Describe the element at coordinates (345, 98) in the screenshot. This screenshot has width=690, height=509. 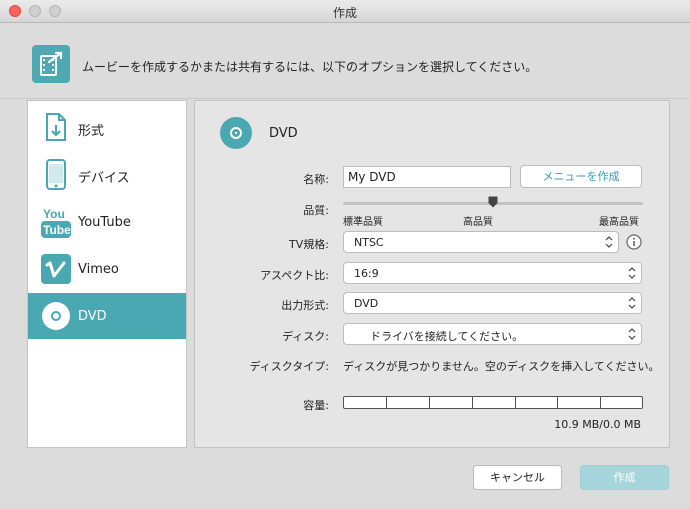
I see `header-divider` at that location.